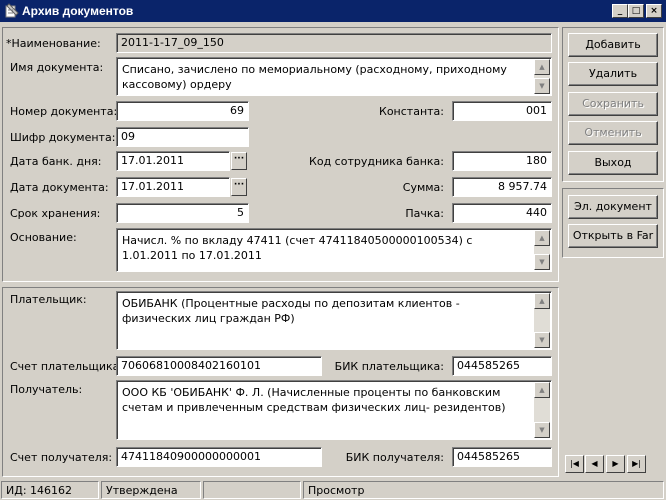 The width and height of the screenshot is (666, 500). Describe the element at coordinates (502, 111) in the screenshot. I see `constant-field: 001` at that location.